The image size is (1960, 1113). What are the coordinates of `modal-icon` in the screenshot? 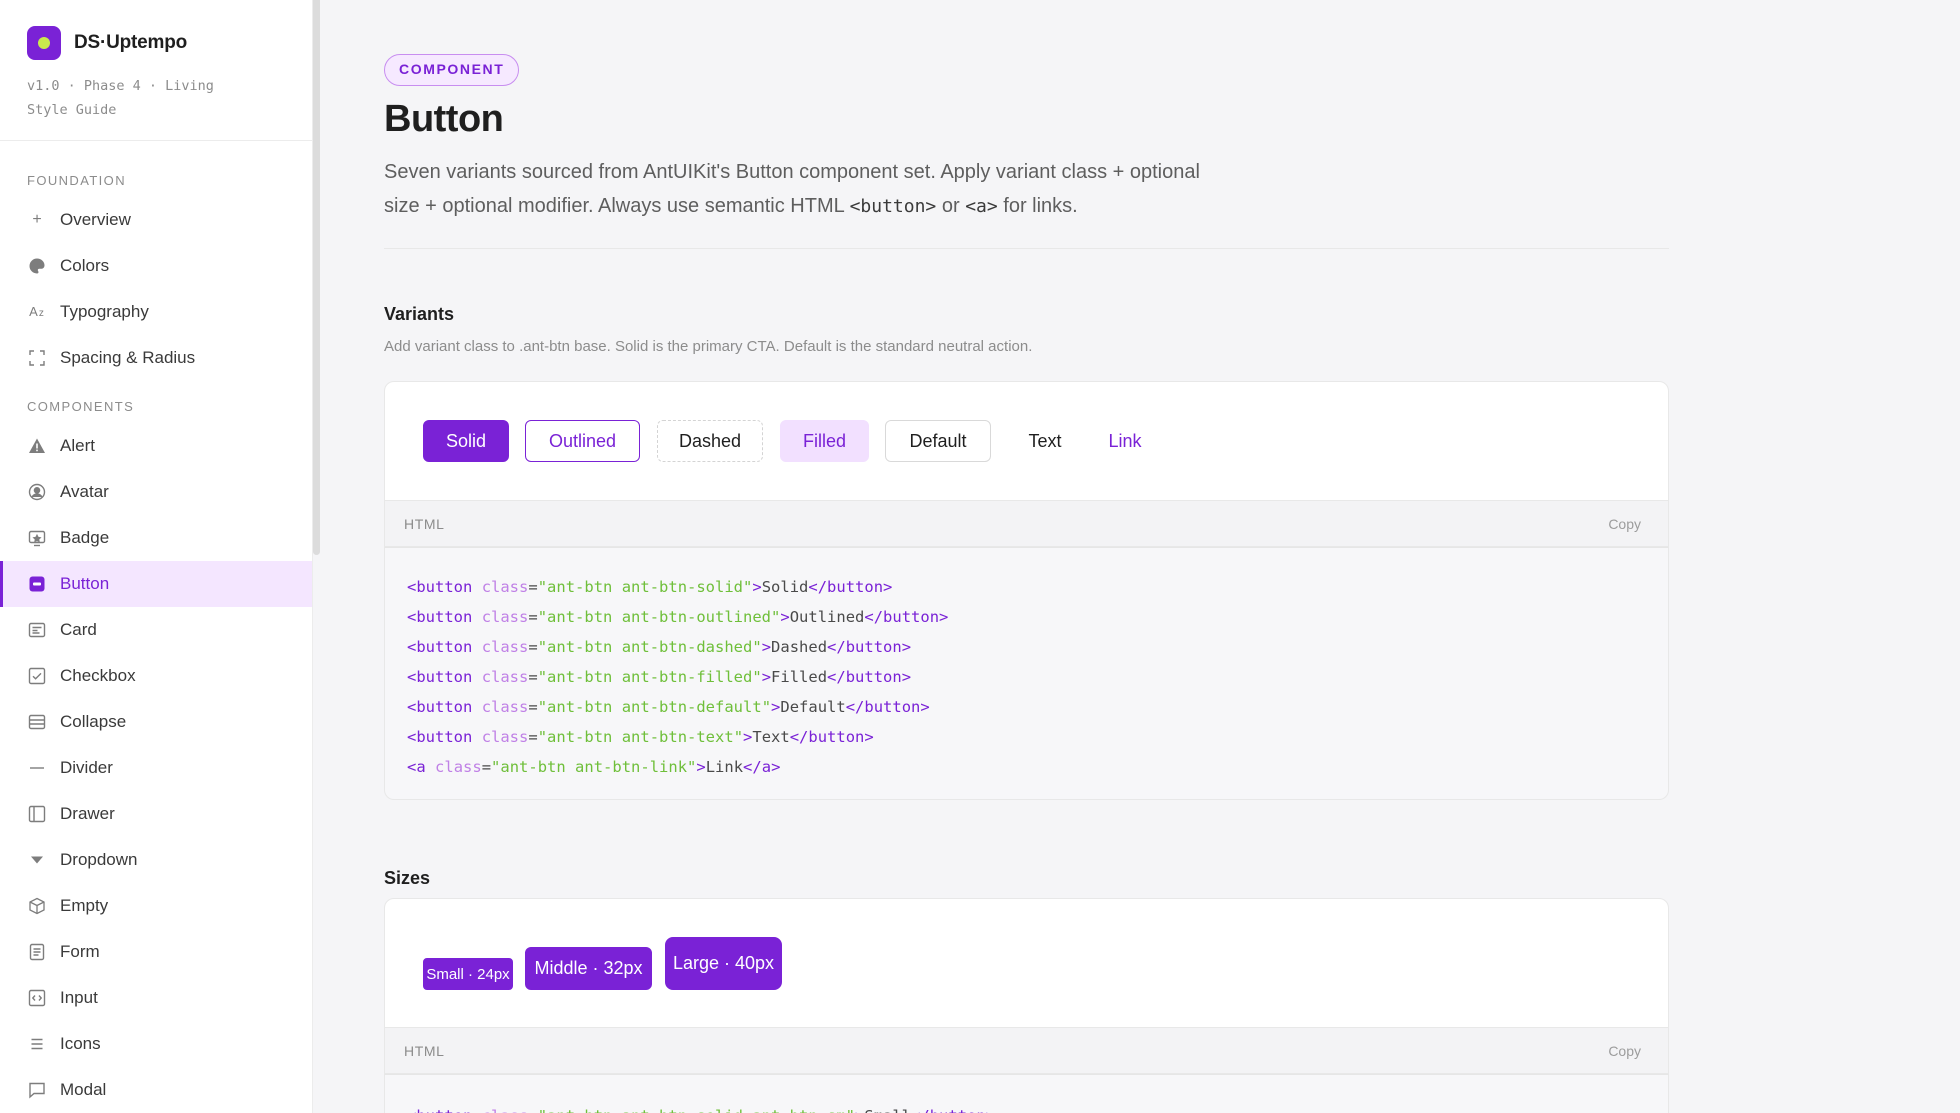 It's located at (37, 1090).